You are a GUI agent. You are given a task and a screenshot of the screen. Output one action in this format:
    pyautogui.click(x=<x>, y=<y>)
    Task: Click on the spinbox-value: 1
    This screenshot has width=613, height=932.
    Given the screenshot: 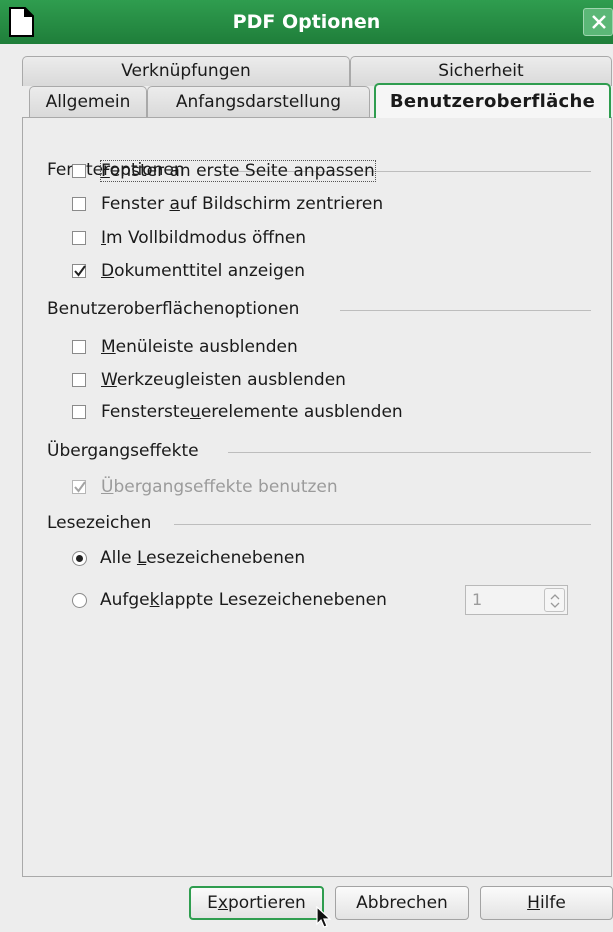 What is the action you would take?
    pyautogui.click(x=477, y=599)
    